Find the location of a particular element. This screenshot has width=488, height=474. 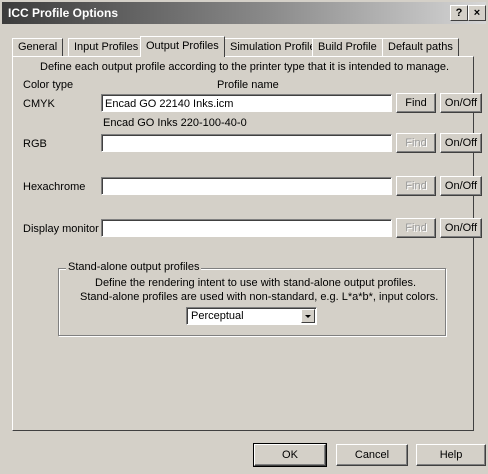

cmyk-find-button: Find is located at coordinates (416, 103).